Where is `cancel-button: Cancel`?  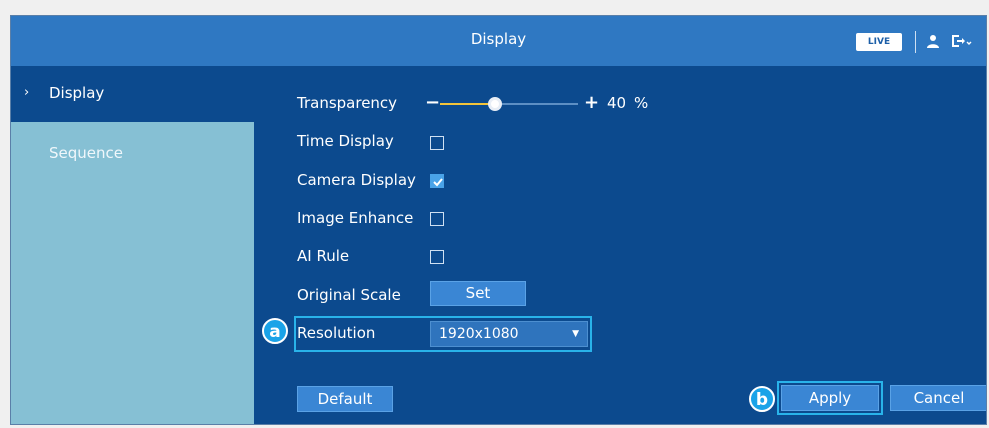
cancel-button: Cancel is located at coordinates (938, 398).